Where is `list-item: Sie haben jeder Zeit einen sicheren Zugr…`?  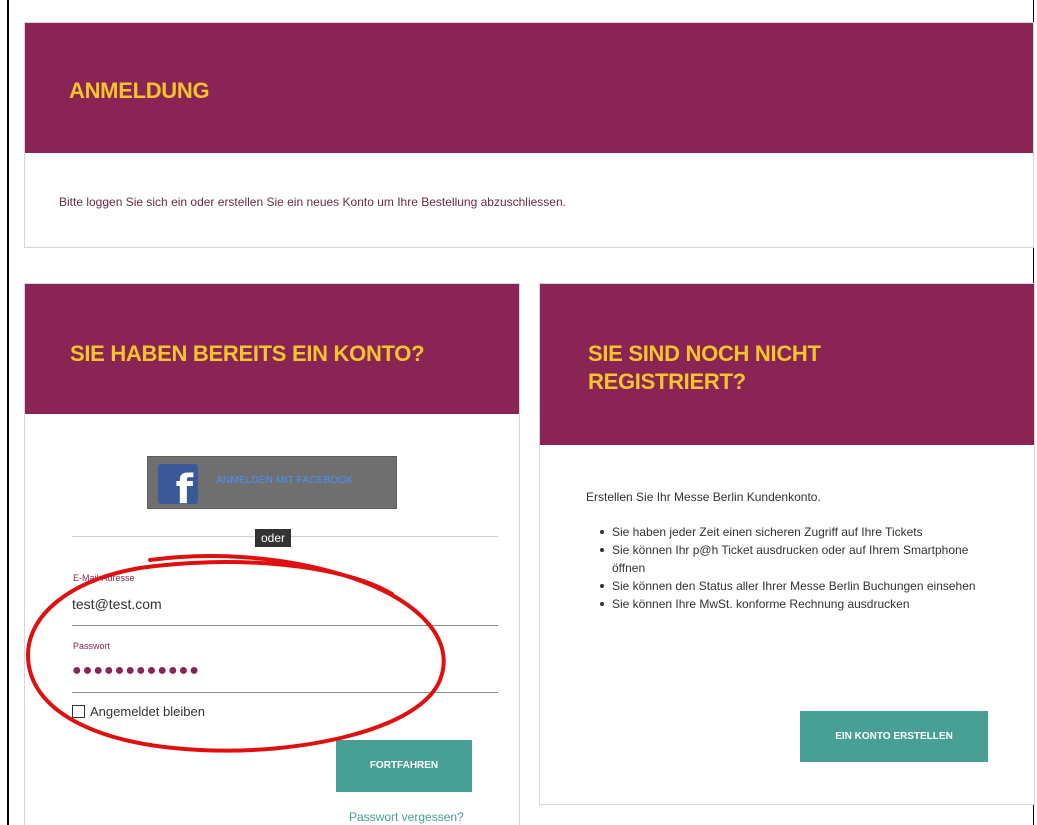 list-item: Sie haben jeder Zeit einen sicheren Zugr… is located at coordinates (790, 532).